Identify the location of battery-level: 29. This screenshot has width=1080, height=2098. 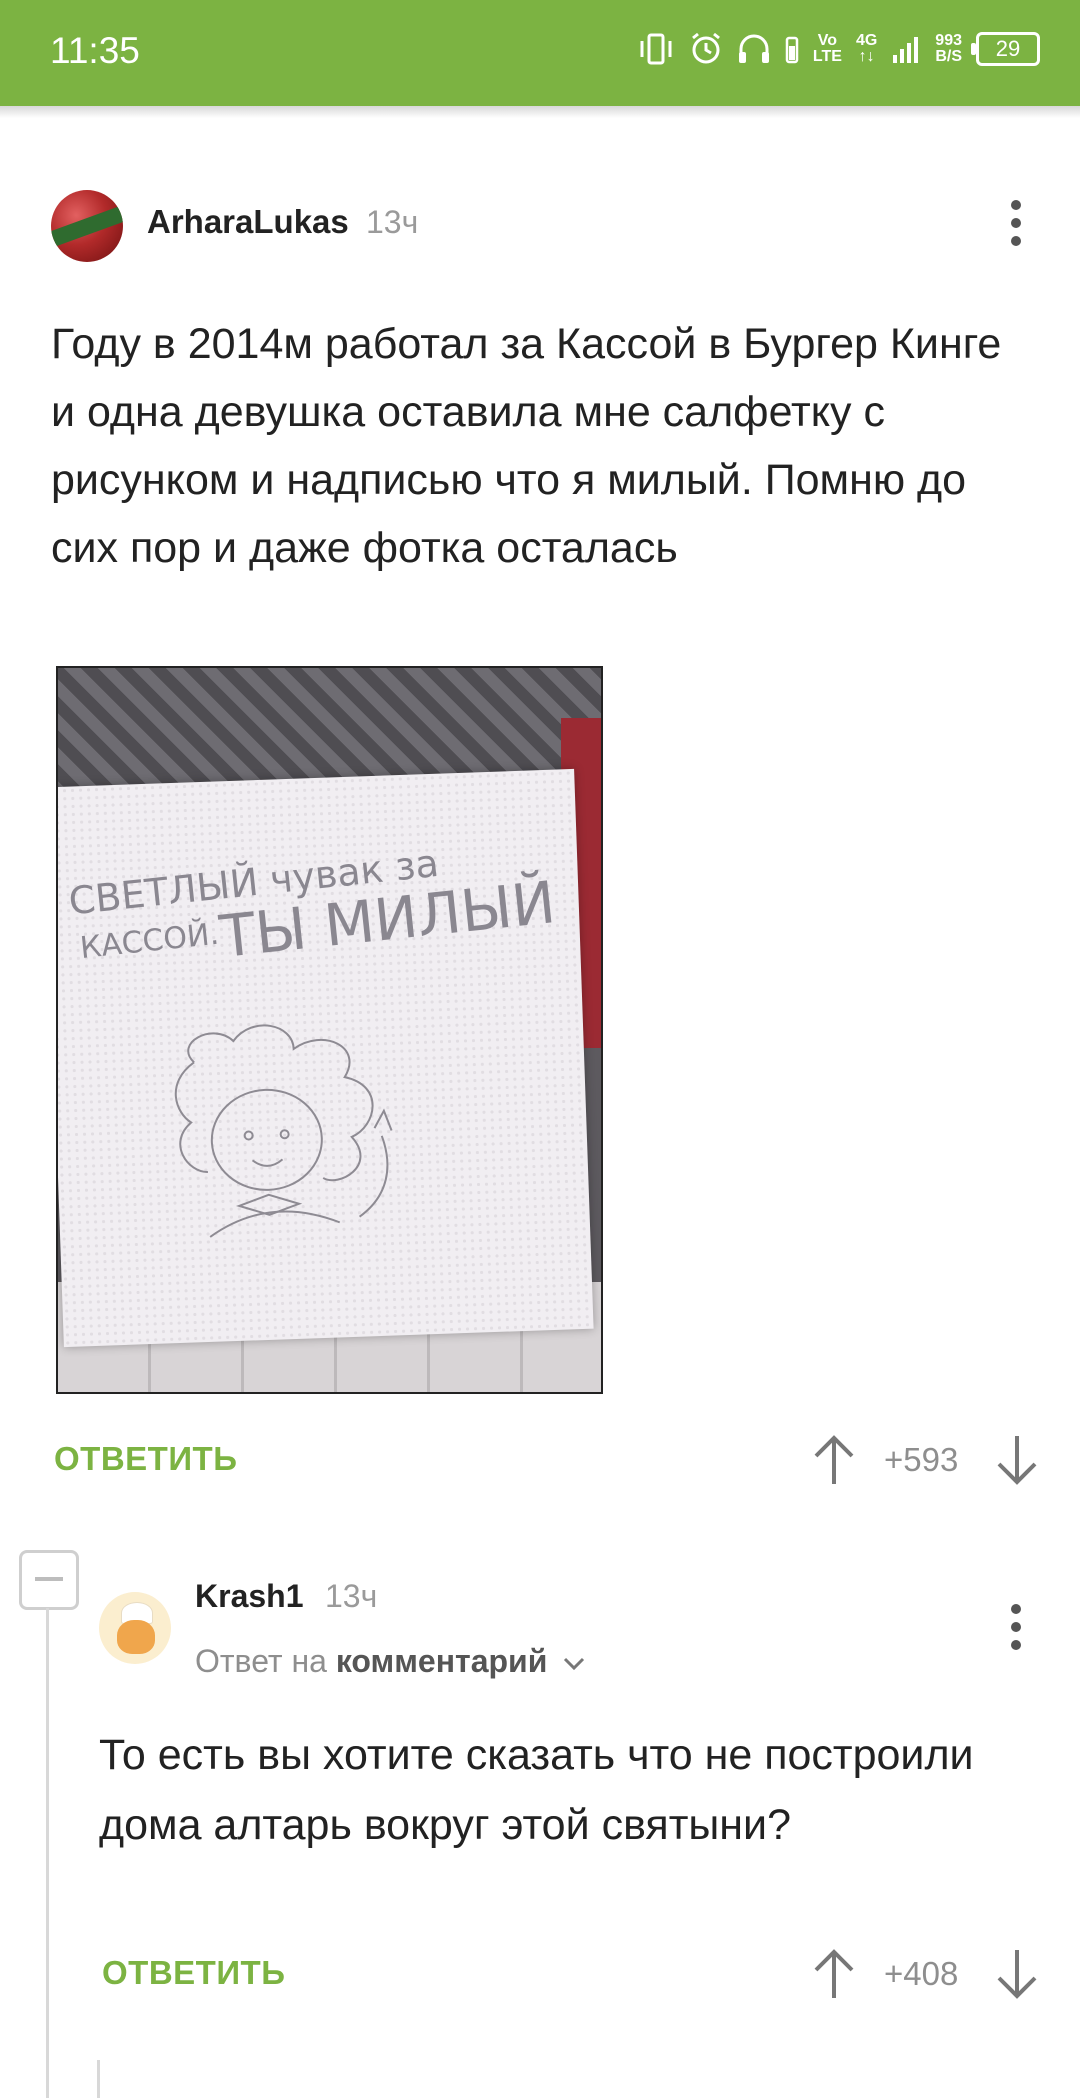
(1008, 48).